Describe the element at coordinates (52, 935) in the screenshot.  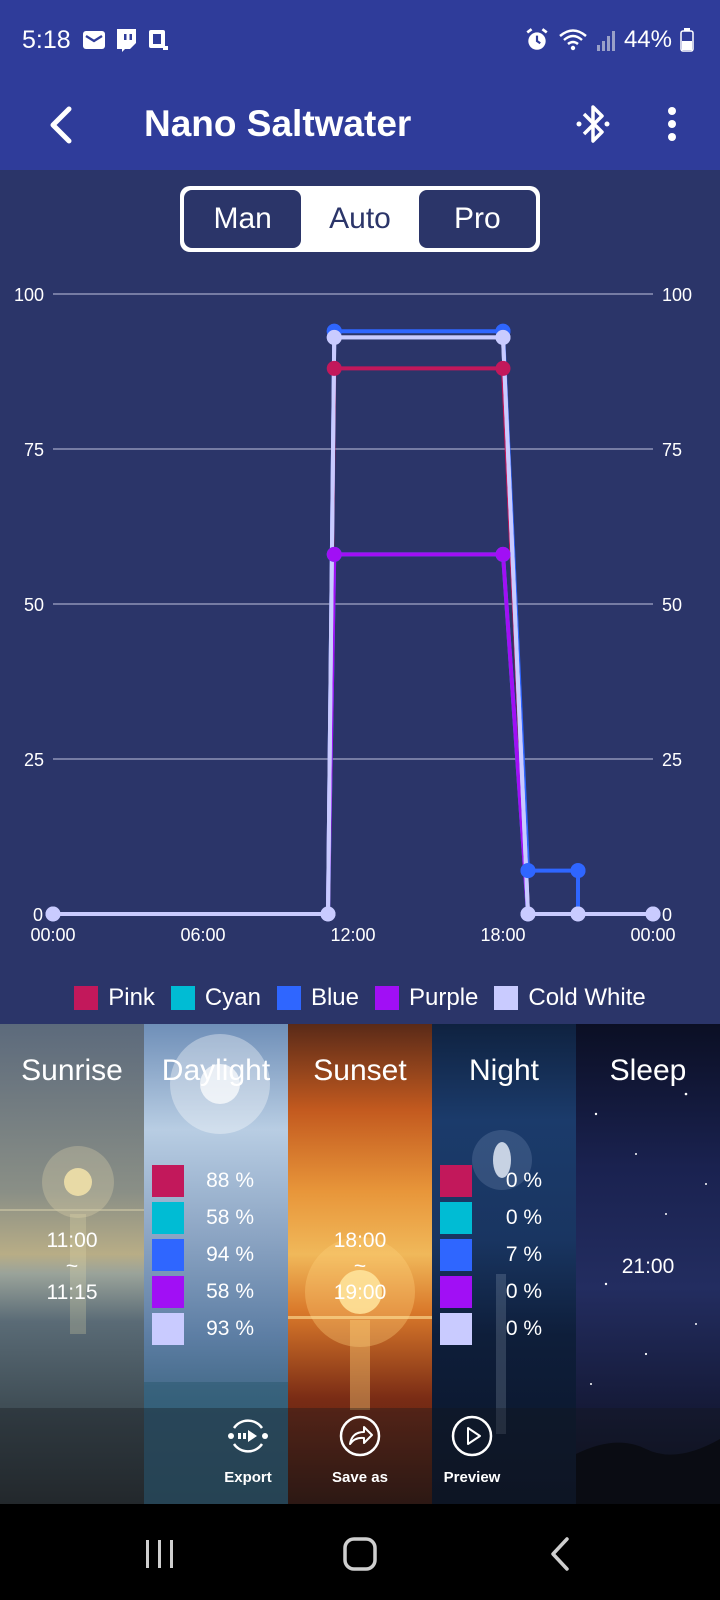
I see `x-tick-label: 00:00` at that location.